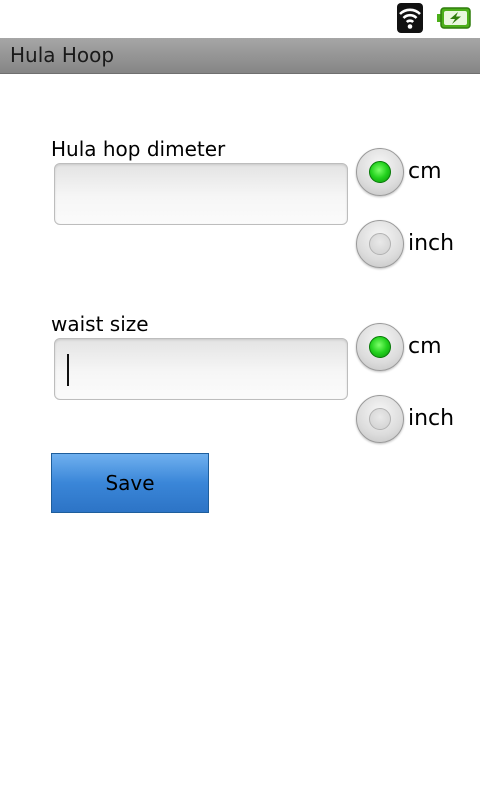  What do you see at coordinates (431, 243) in the screenshot?
I see `diameter-inch-label: inch` at bounding box center [431, 243].